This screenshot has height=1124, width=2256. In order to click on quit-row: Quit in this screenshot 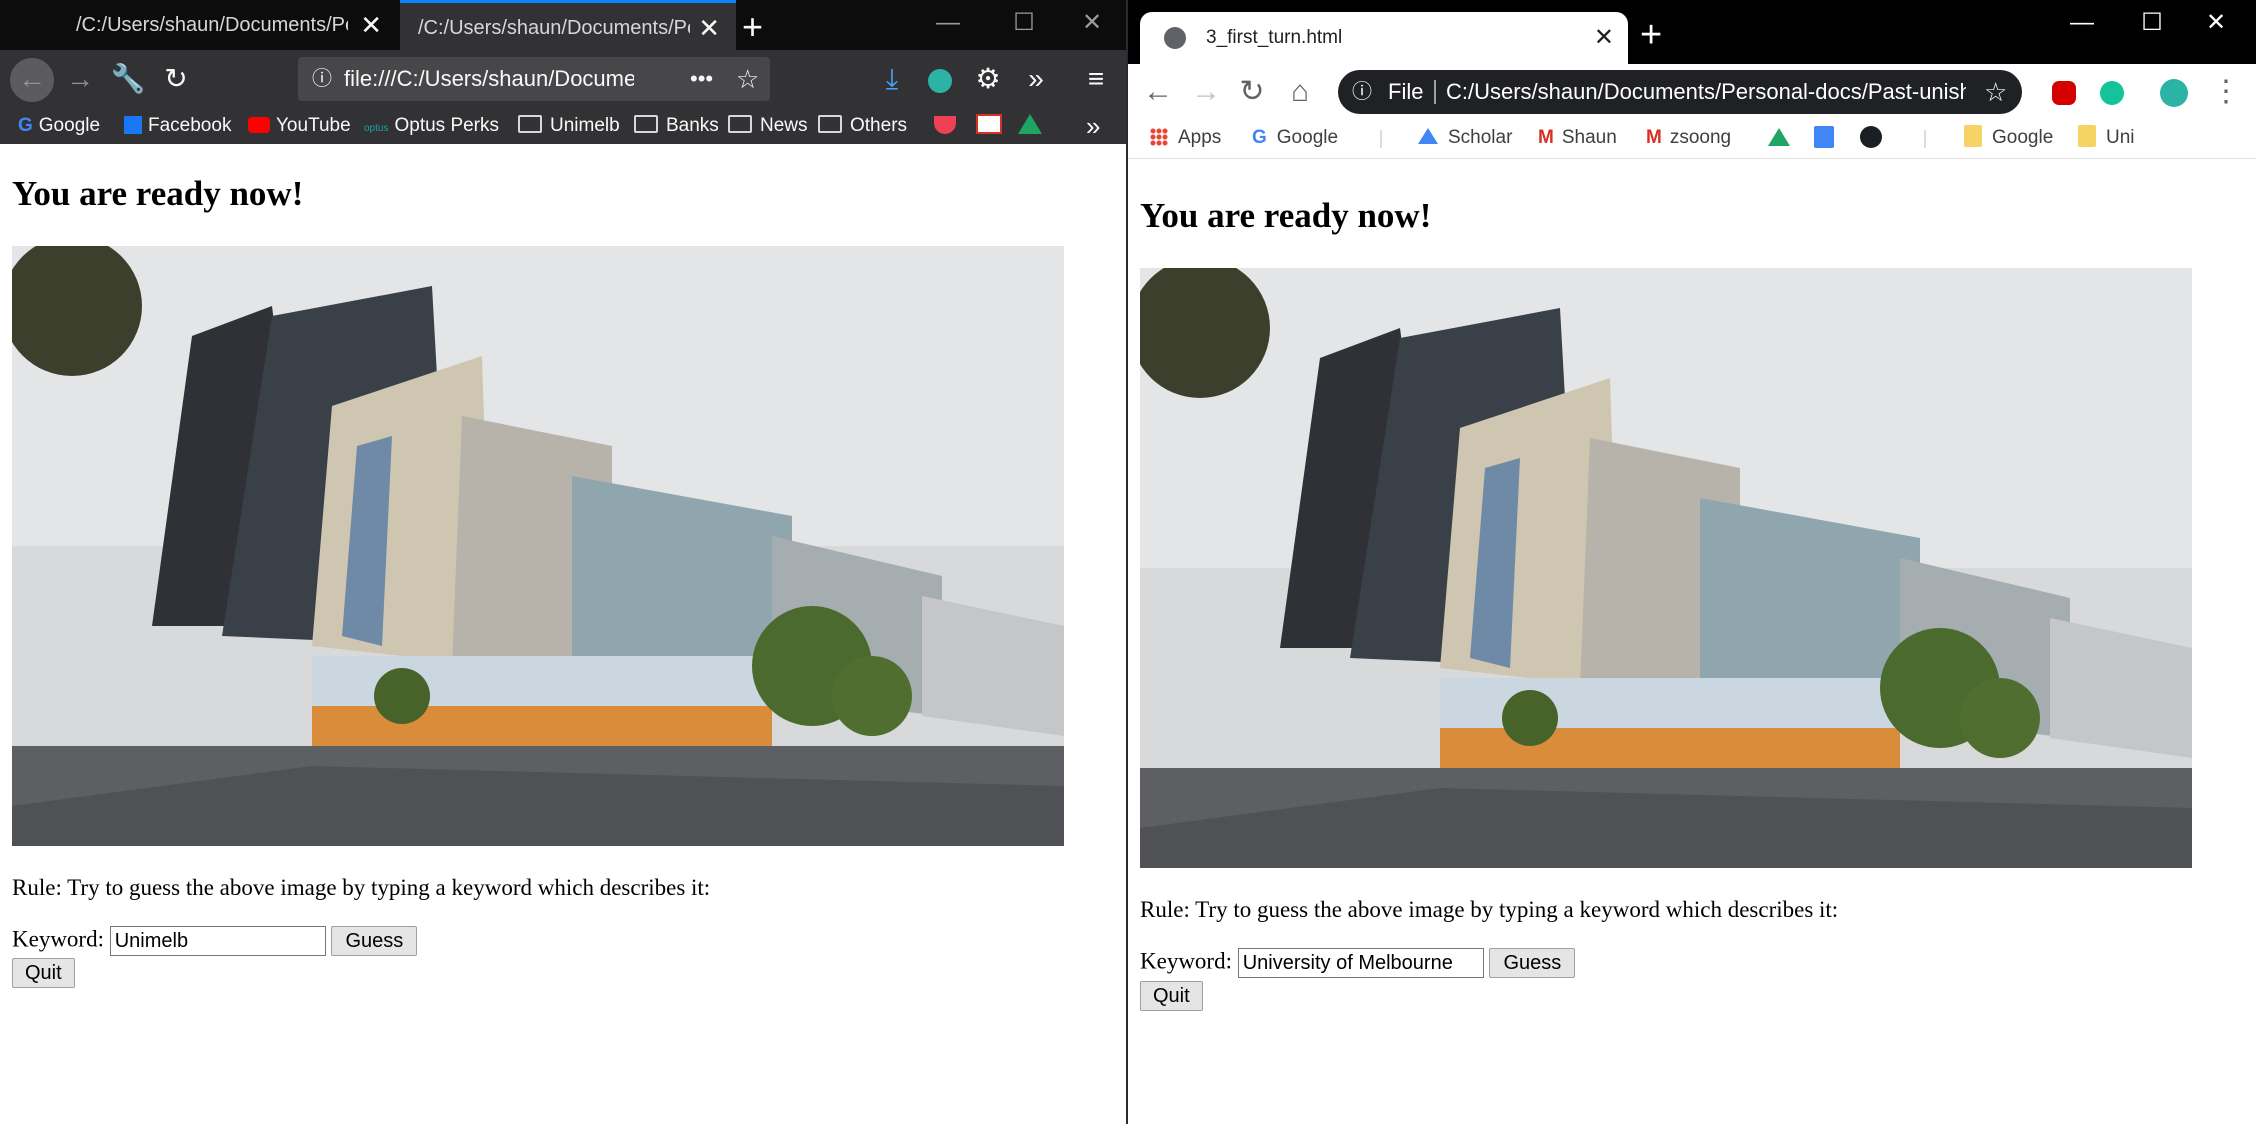, I will do `click(43, 973)`.